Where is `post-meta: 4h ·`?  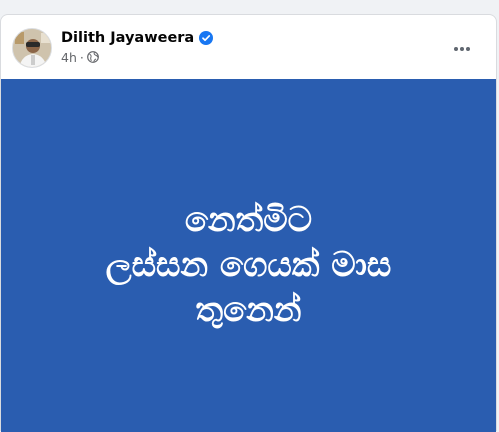 post-meta: 4h · is located at coordinates (80, 57).